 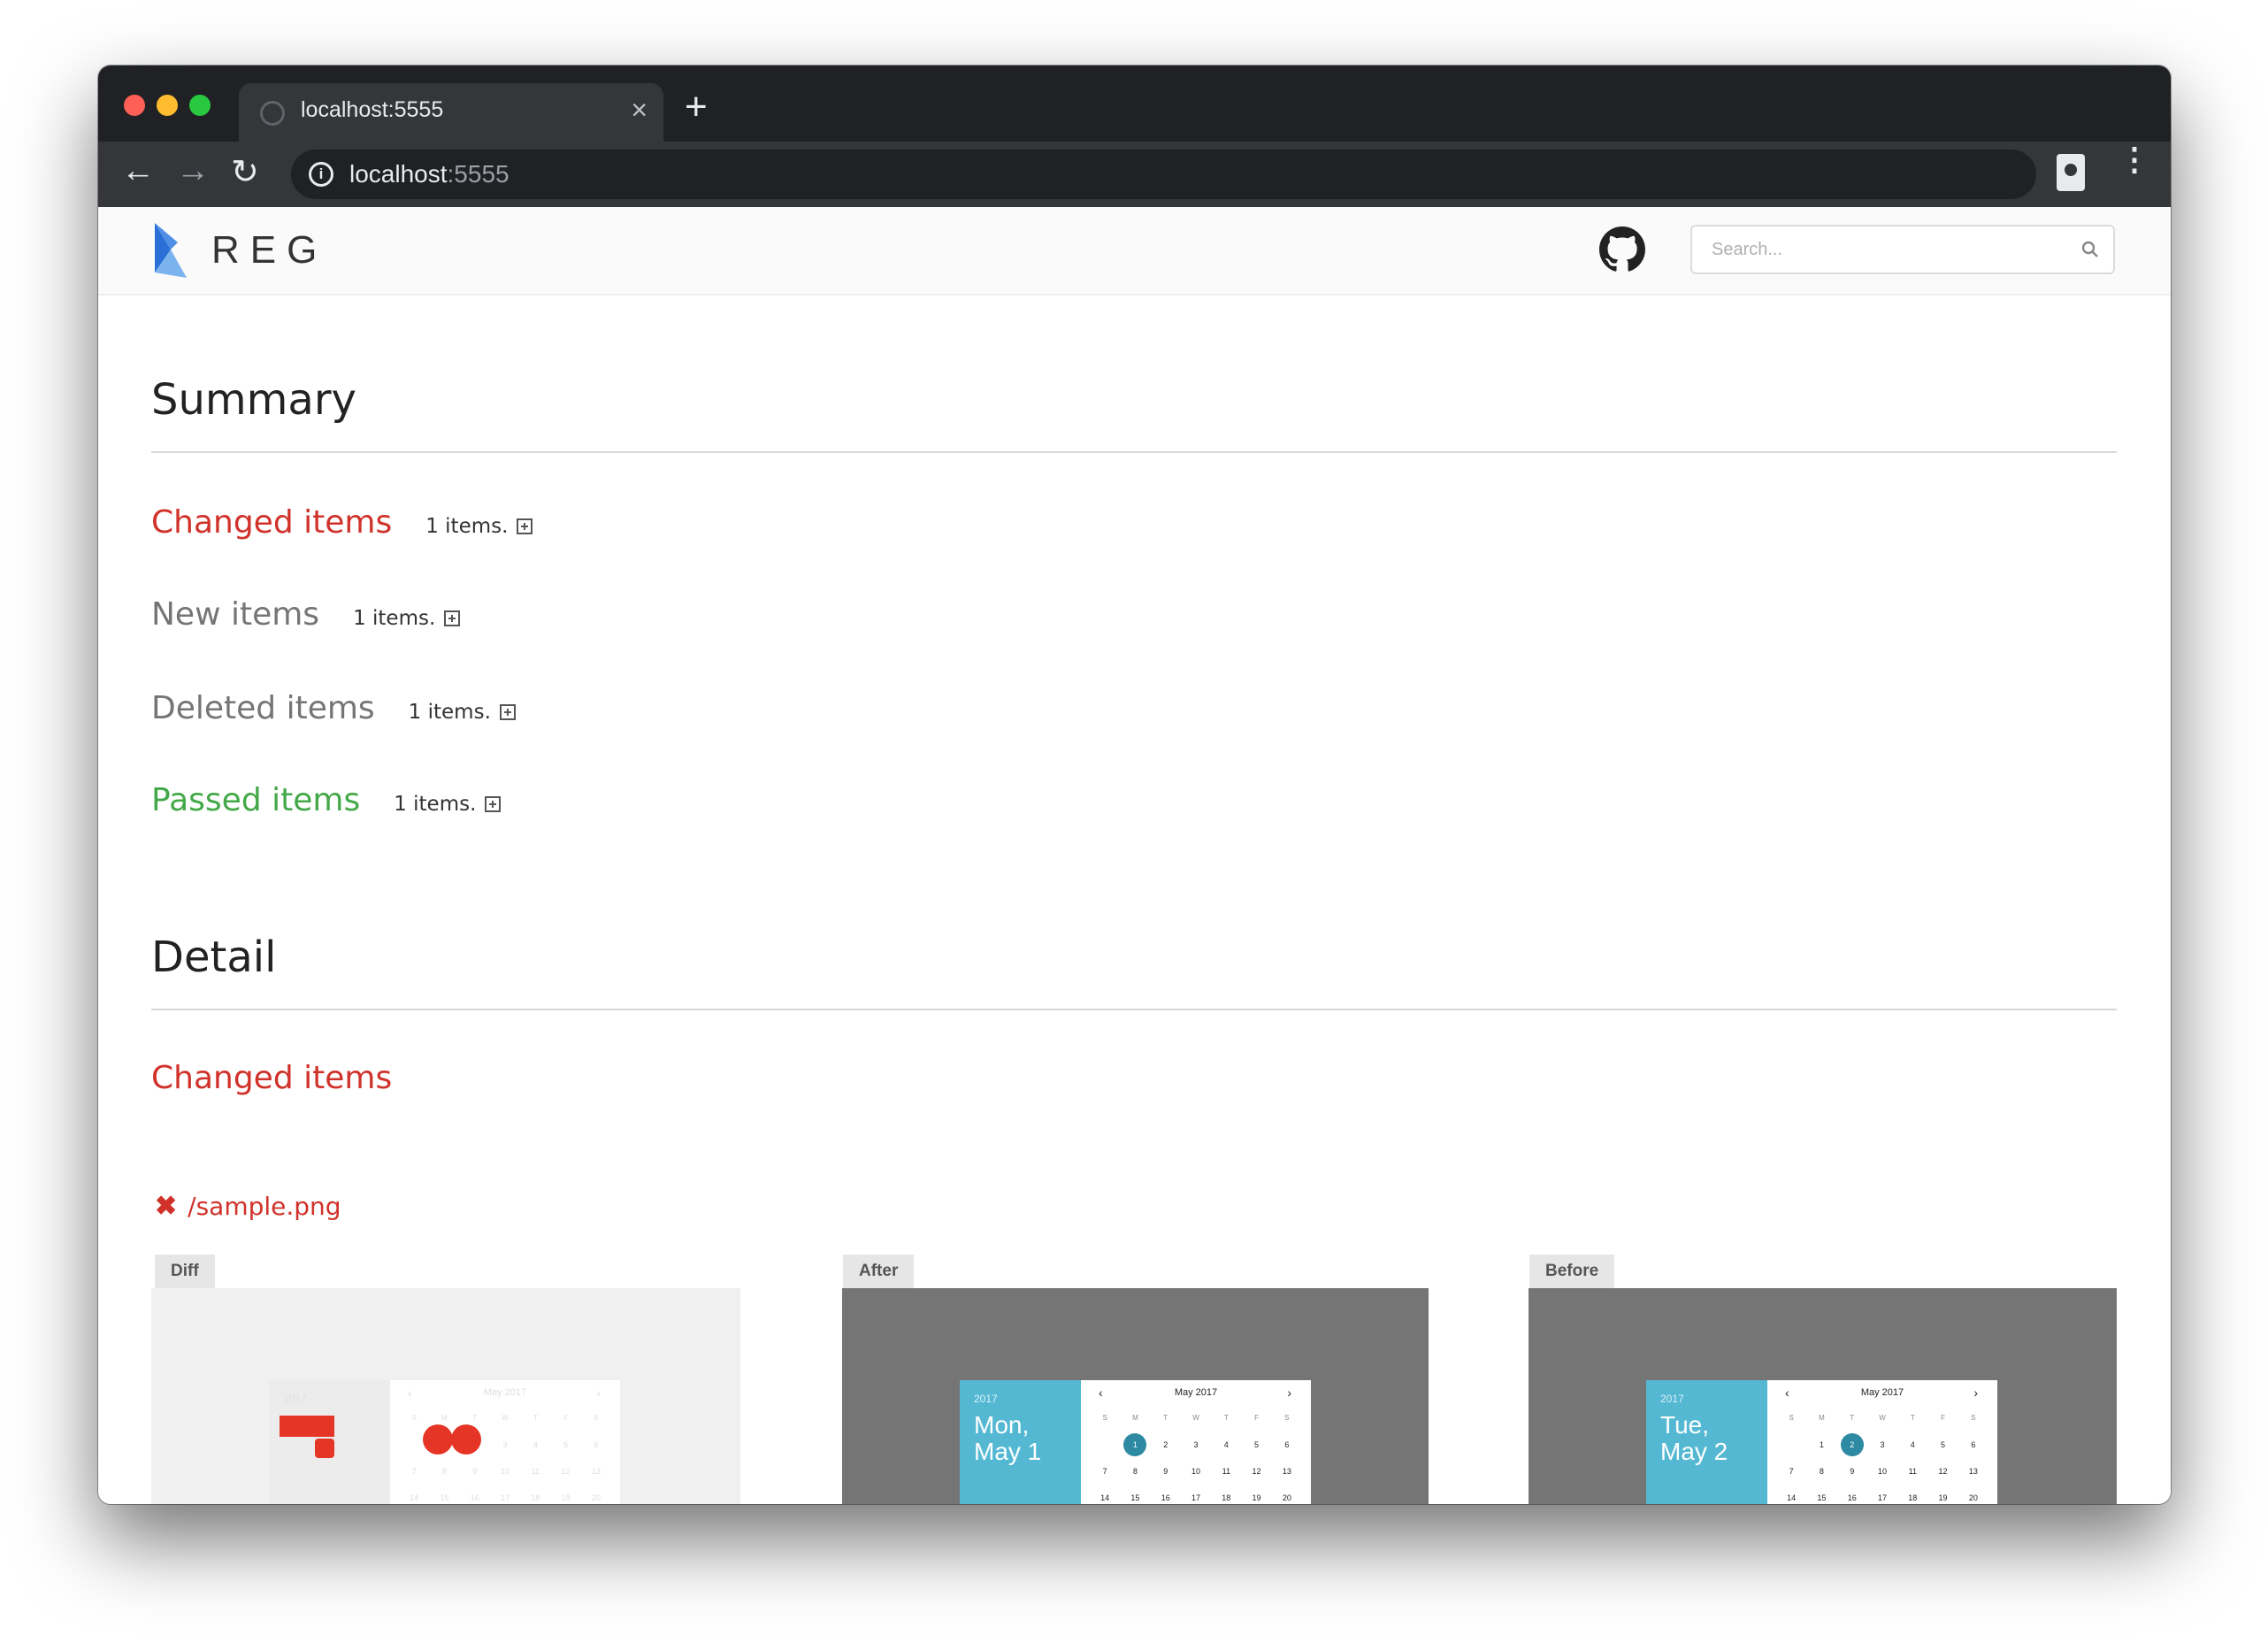 What do you see at coordinates (2071, 172) in the screenshot?
I see `extension-icon` at bounding box center [2071, 172].